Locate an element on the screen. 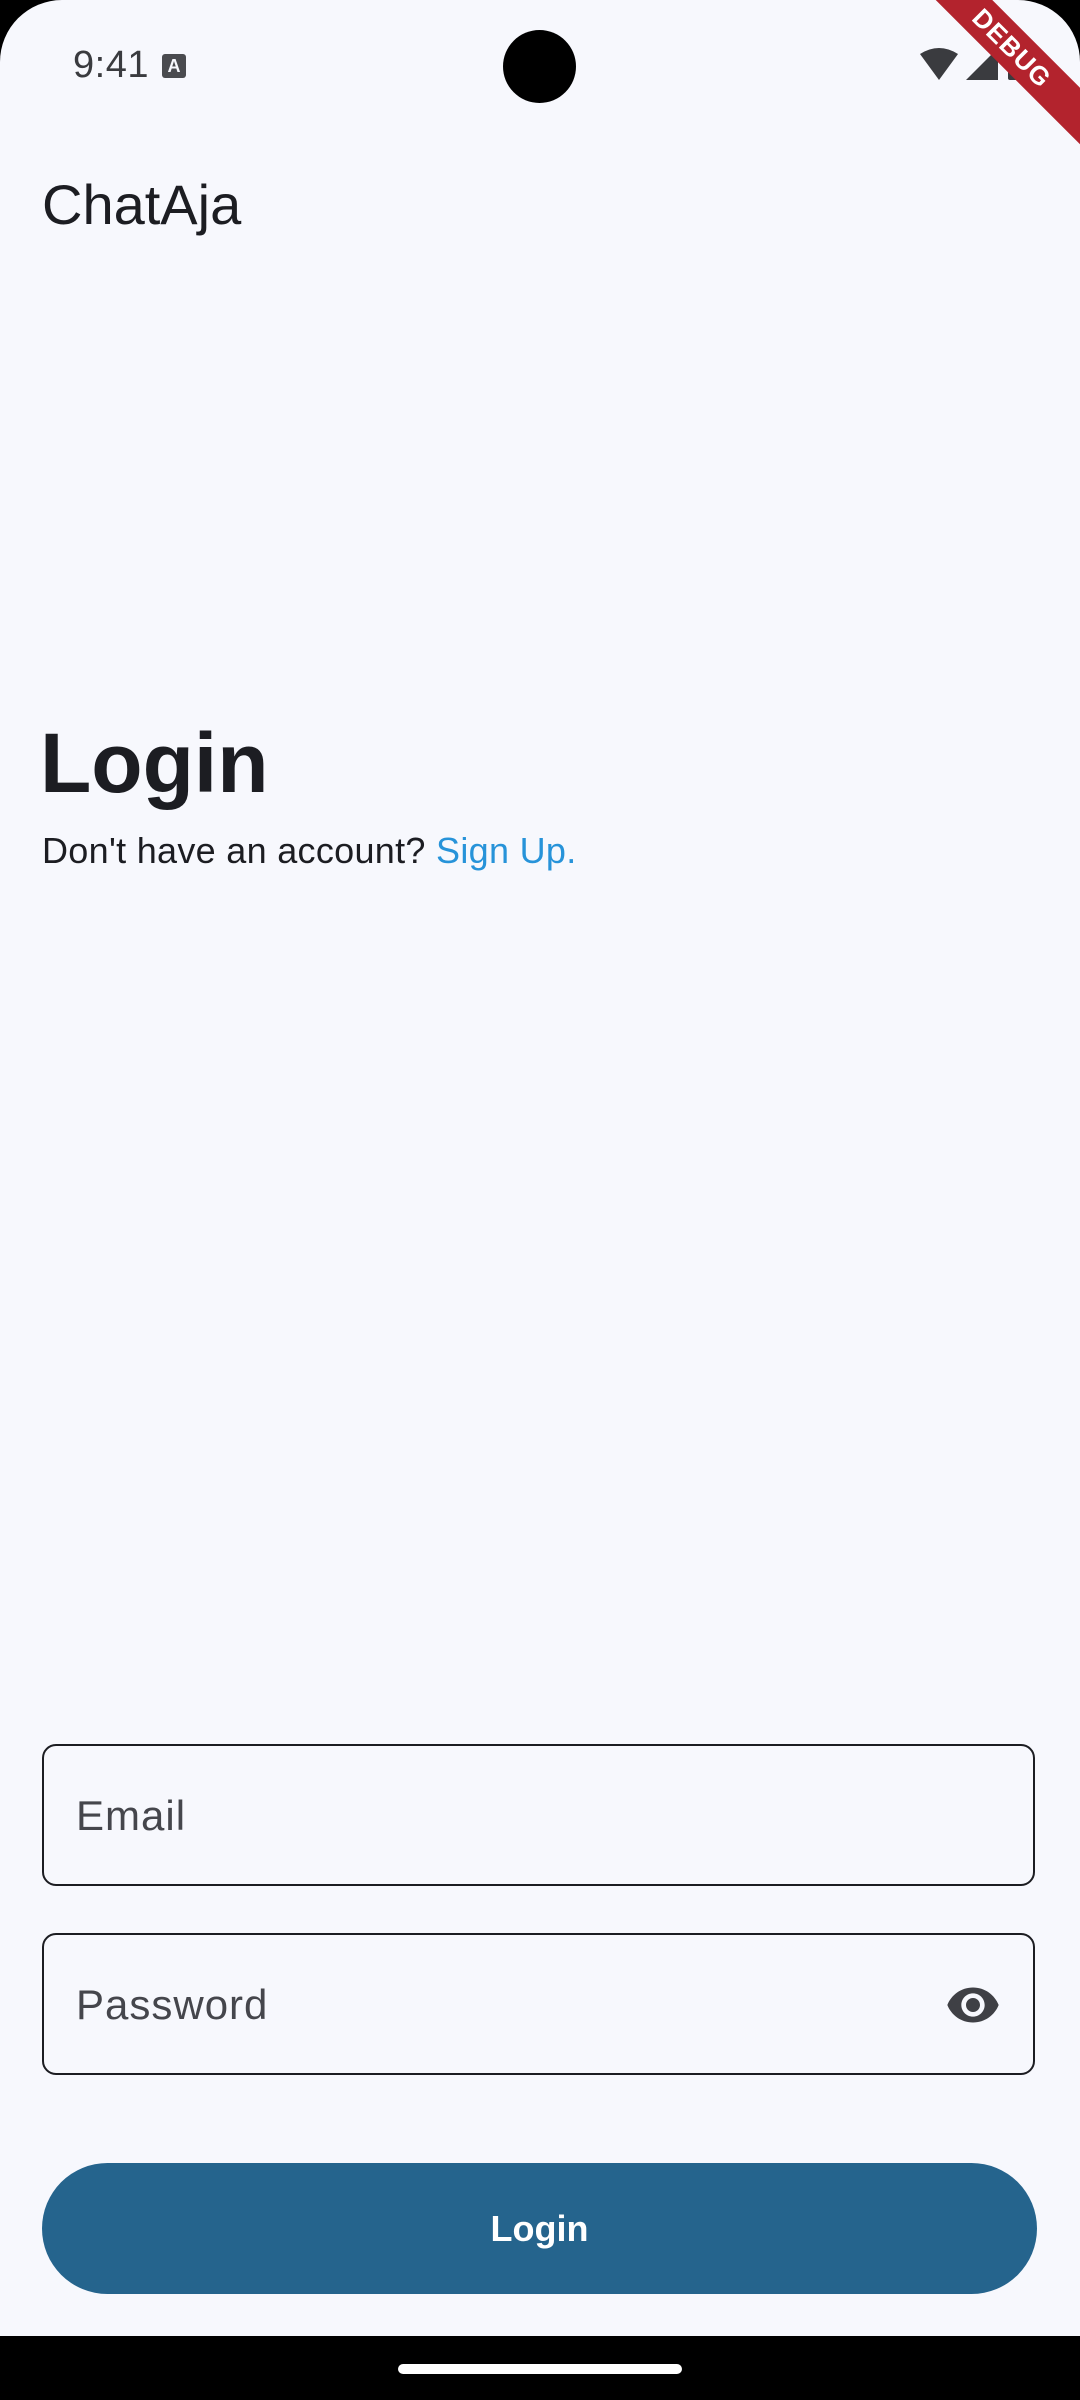  email-field-container is located at coordinates (538, 1815).